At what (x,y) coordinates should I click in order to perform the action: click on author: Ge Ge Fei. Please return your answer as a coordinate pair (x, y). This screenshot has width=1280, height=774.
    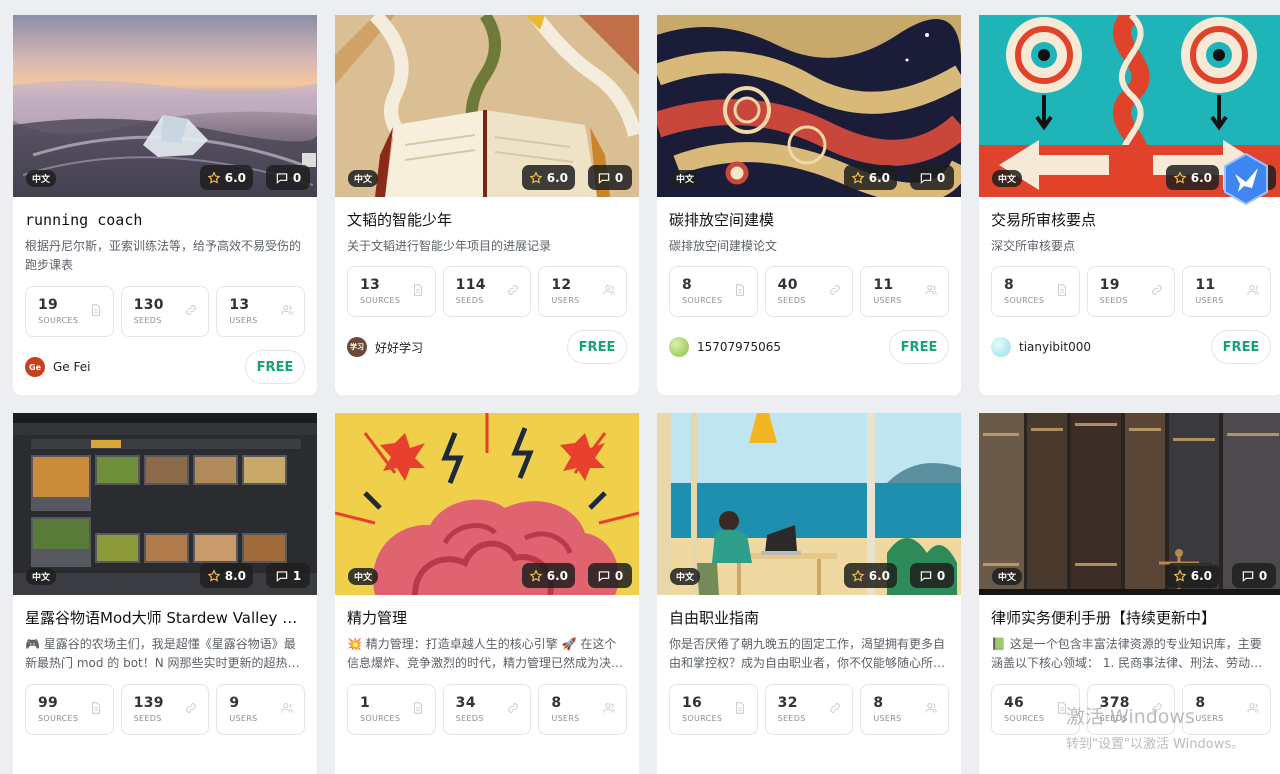
    Looking at the image, I should click on (57, 367).